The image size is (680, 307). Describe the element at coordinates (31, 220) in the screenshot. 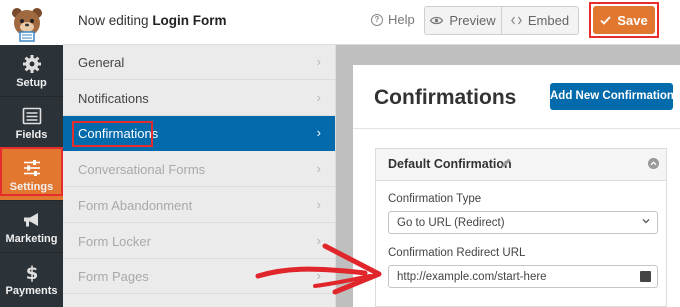

I see `megaphone-icon` at that location.